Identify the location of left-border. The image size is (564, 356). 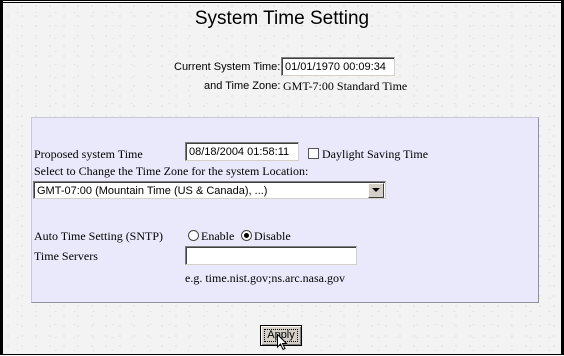
(2, 177).